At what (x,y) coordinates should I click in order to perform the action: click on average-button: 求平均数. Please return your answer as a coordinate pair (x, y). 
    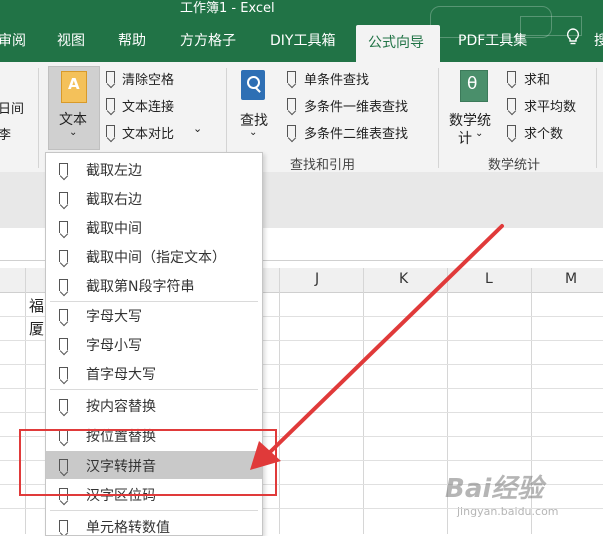
    Looking at the image, I should click on (550, 105).